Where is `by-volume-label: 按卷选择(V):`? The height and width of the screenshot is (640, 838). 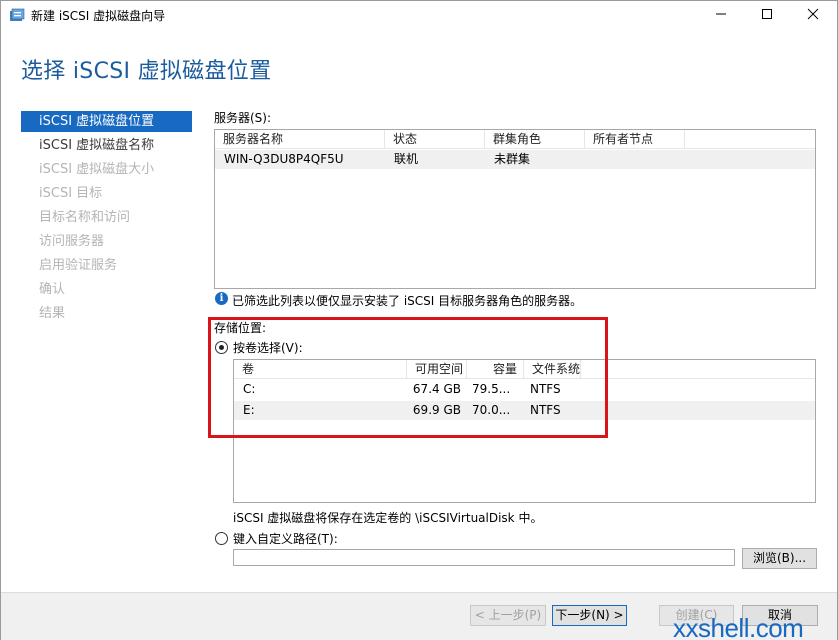
by-volume-label: 按卷选择(V): is located at coordinates (268, 347).